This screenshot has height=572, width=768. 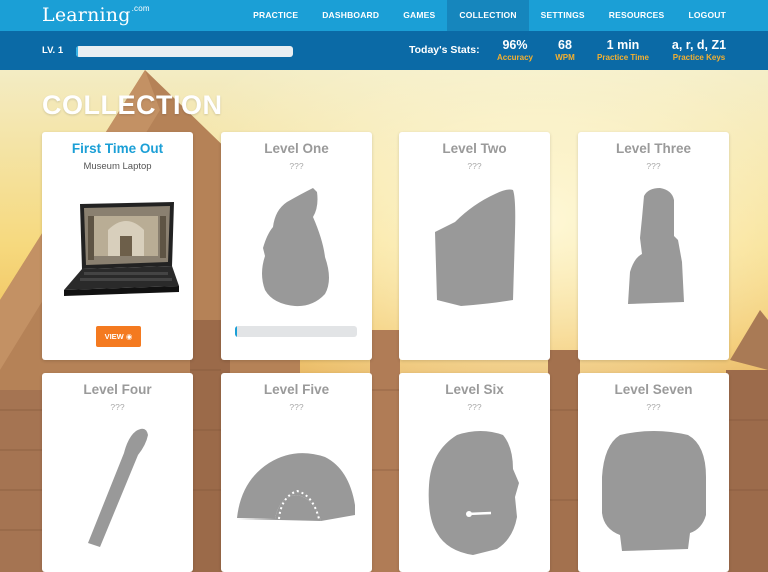 I want to click on nav-logout: LOGOUT, so click(x=722, y=15).